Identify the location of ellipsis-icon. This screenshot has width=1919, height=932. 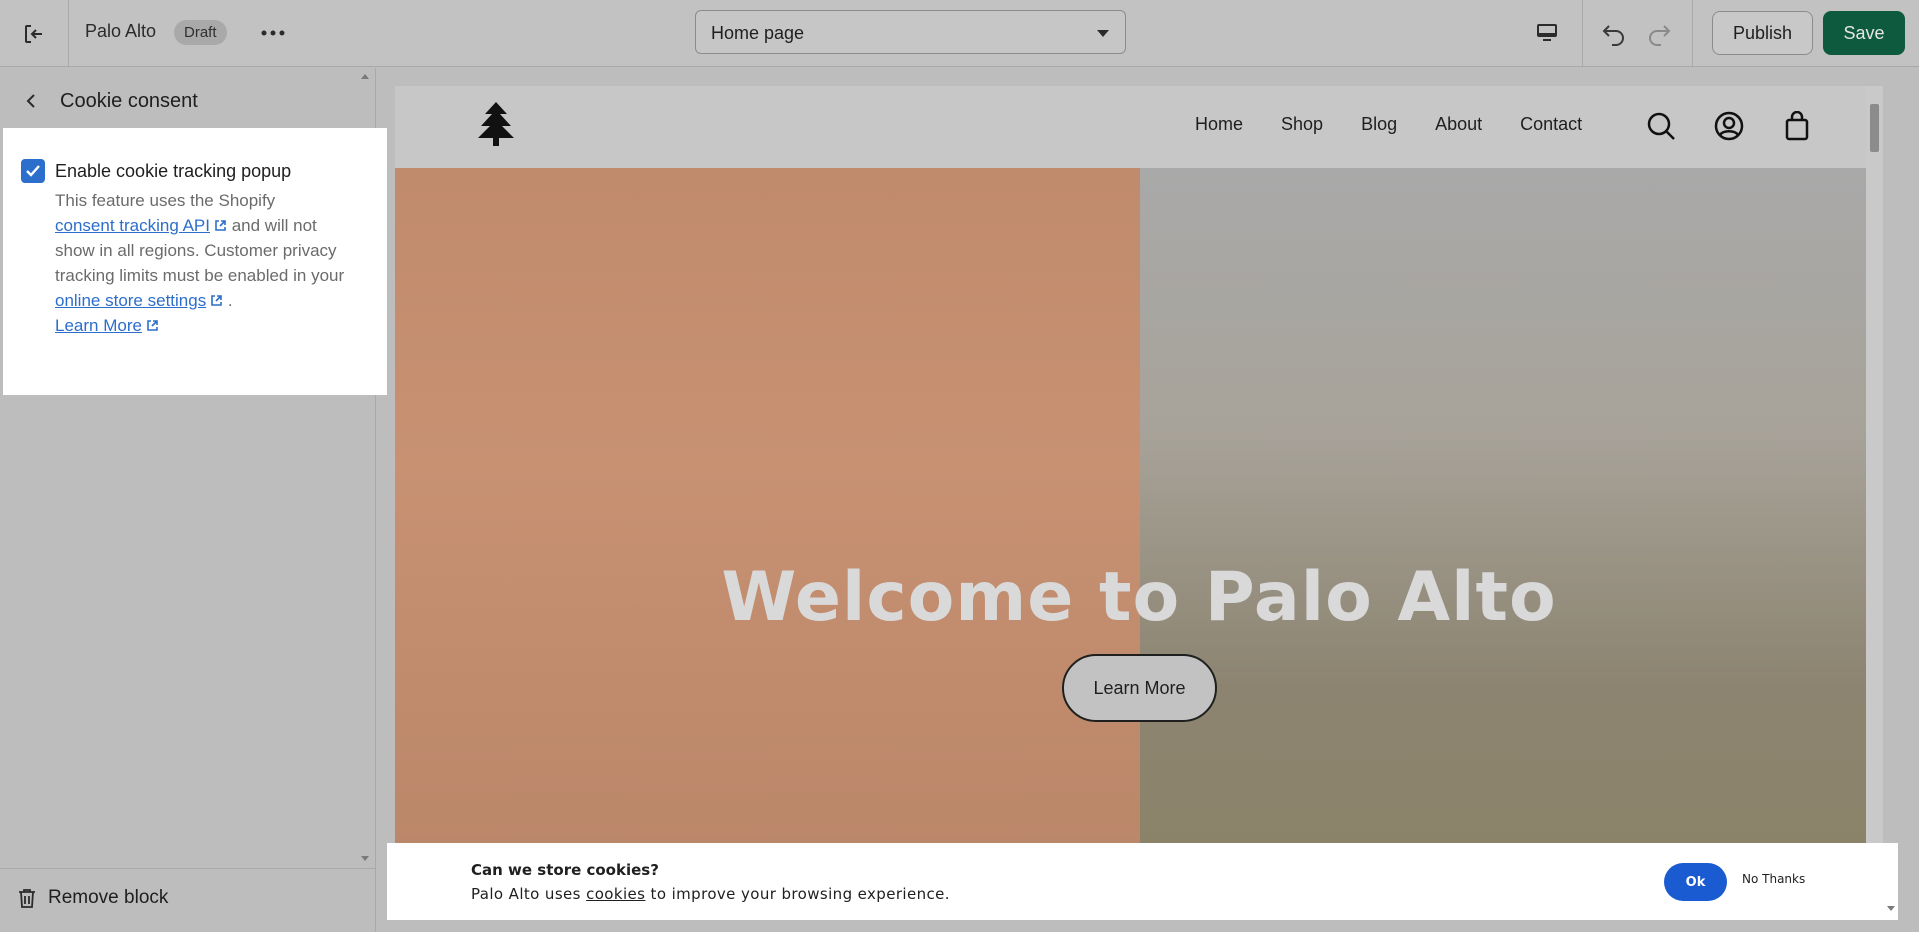
(273, 33).